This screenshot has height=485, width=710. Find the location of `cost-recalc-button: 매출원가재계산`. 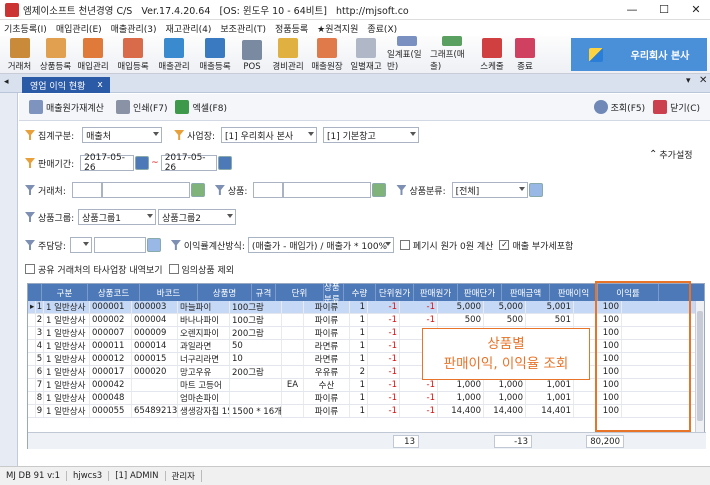

cost-recalc-button: 매출원가재계산 is located at coordinates (66, 107).